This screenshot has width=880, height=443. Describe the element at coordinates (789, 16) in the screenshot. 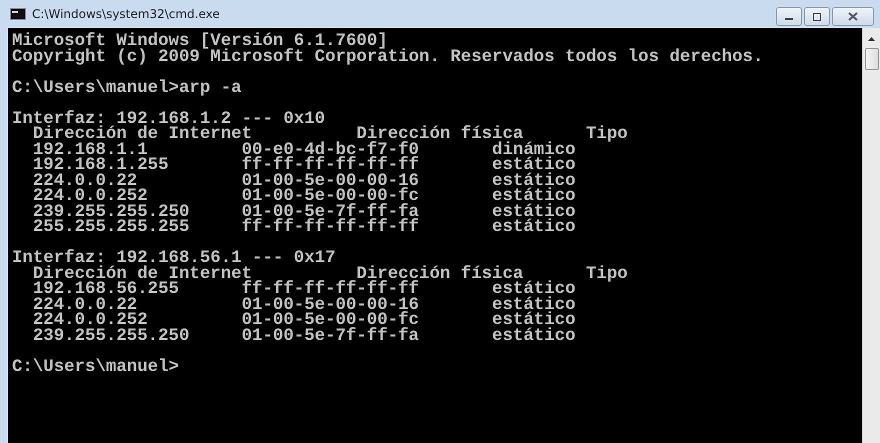

I see `minimize-button` at that location.